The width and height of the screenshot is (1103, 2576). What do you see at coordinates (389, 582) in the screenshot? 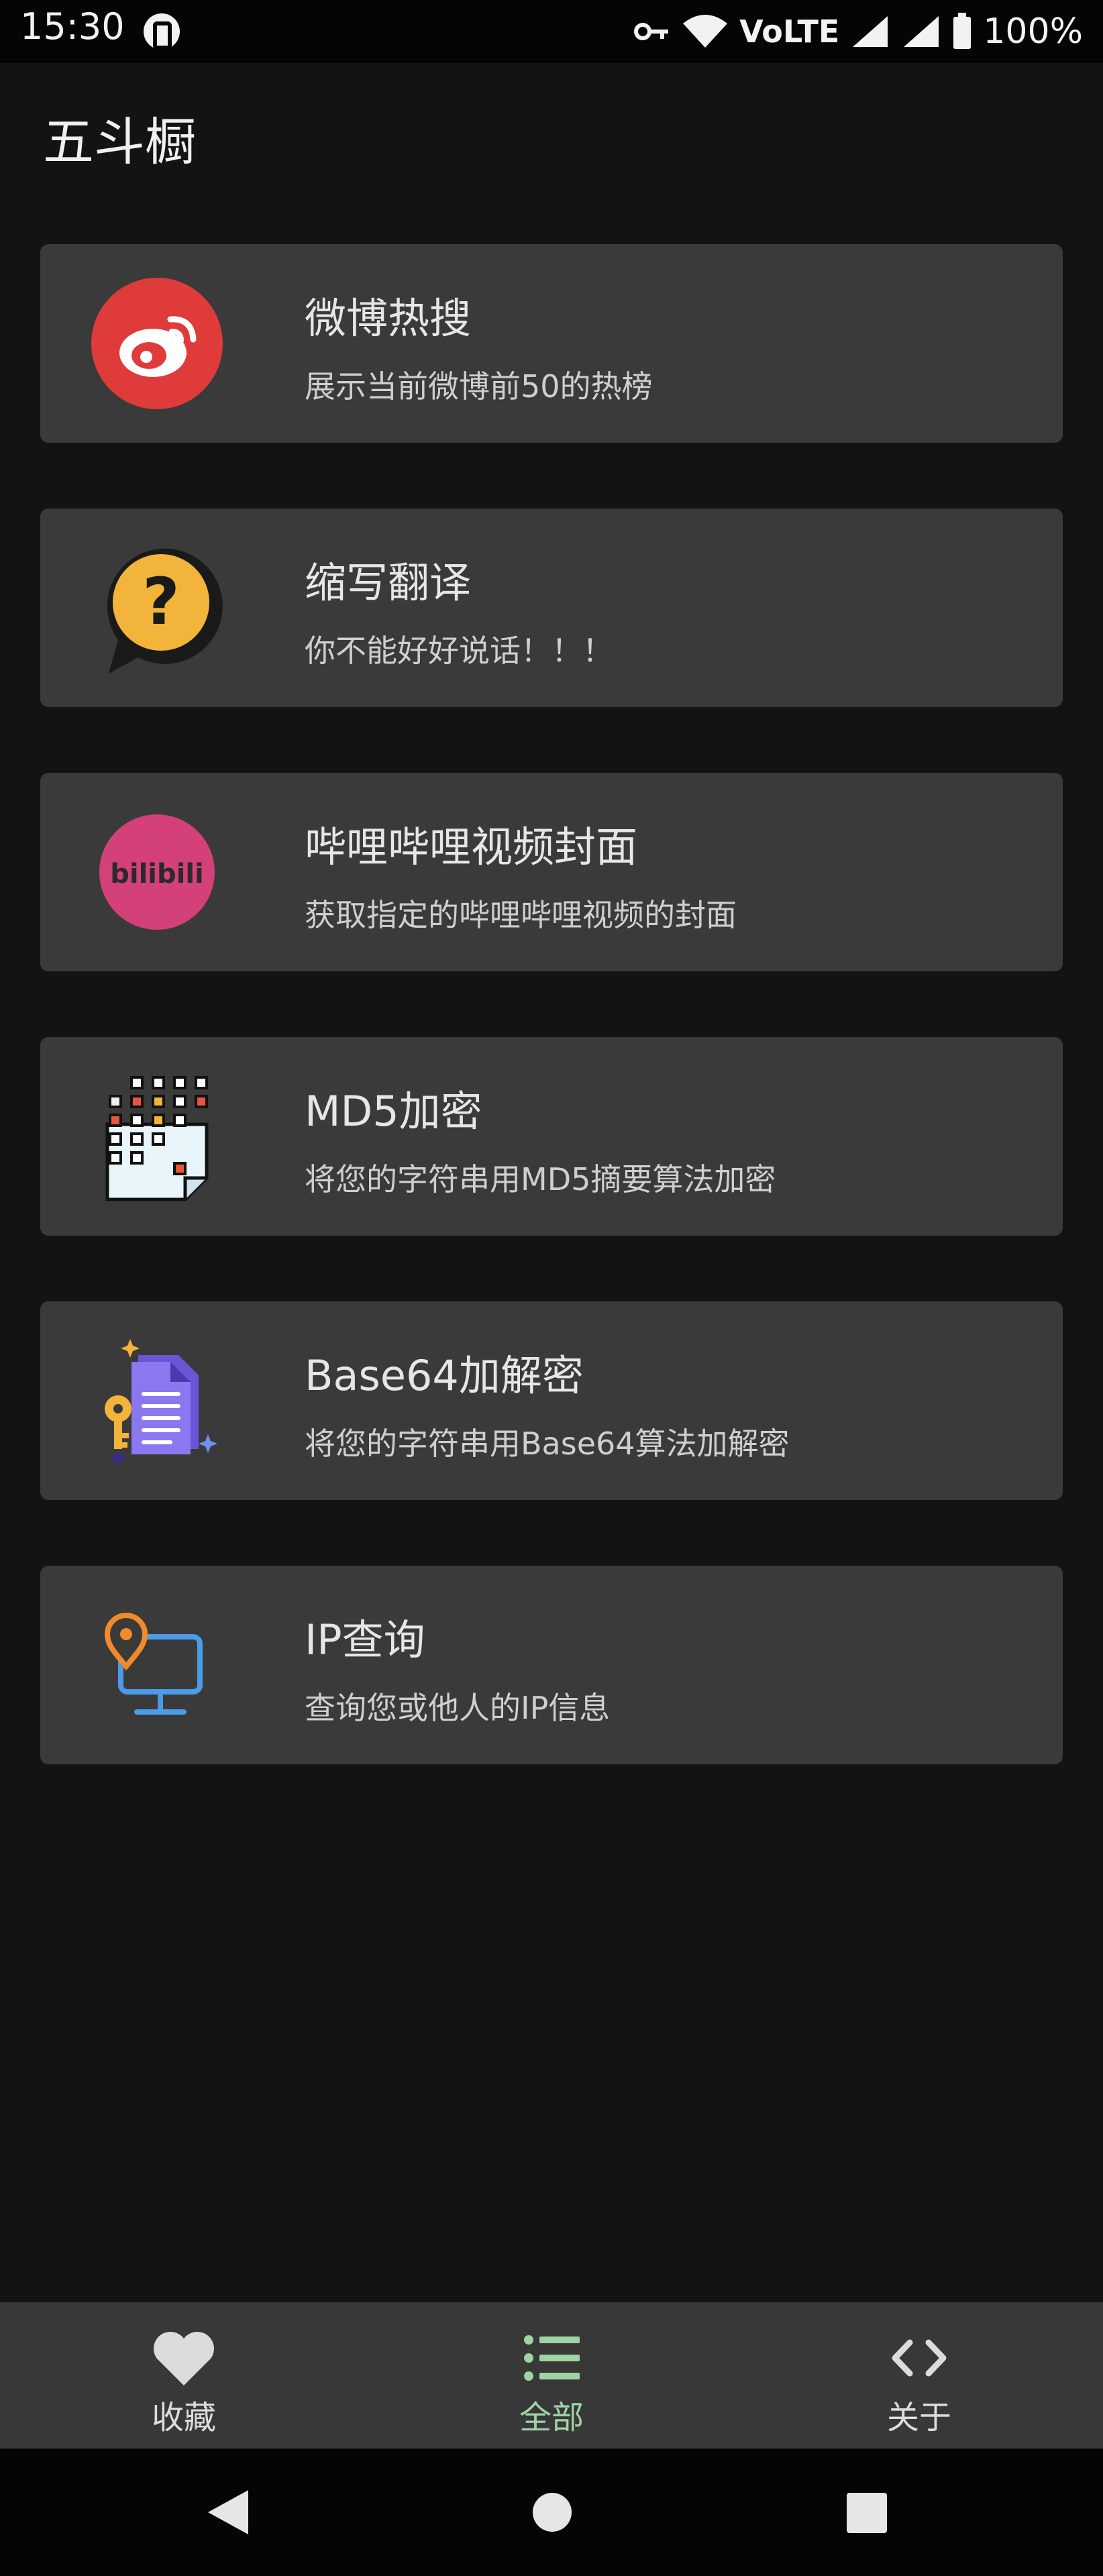
I see `card-title: 缩写翻译` at bounding box center [389, 582].